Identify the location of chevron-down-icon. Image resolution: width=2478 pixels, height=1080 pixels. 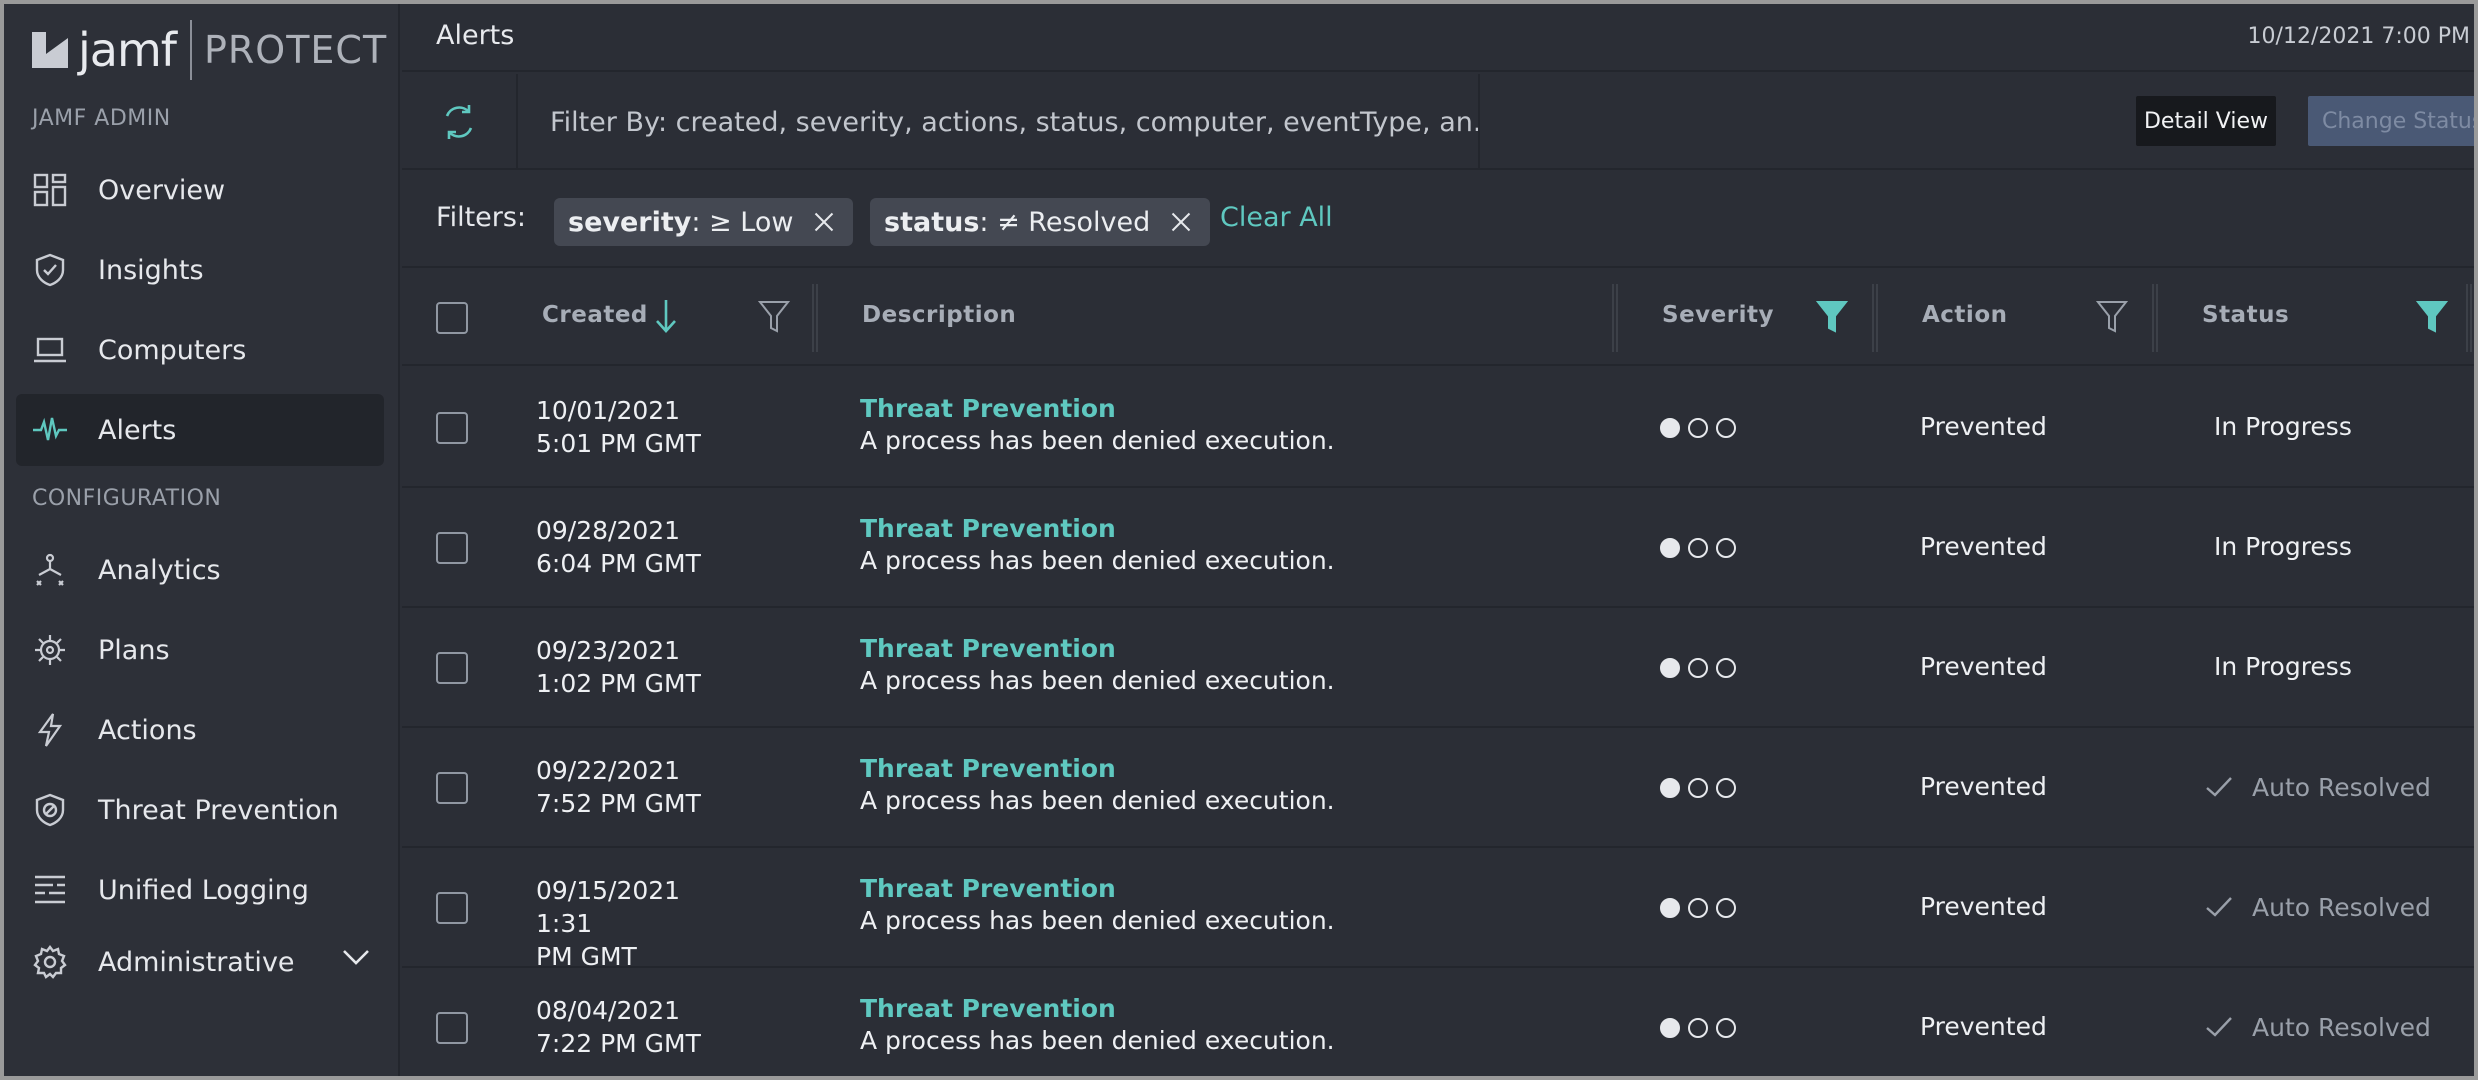
(356, 959).